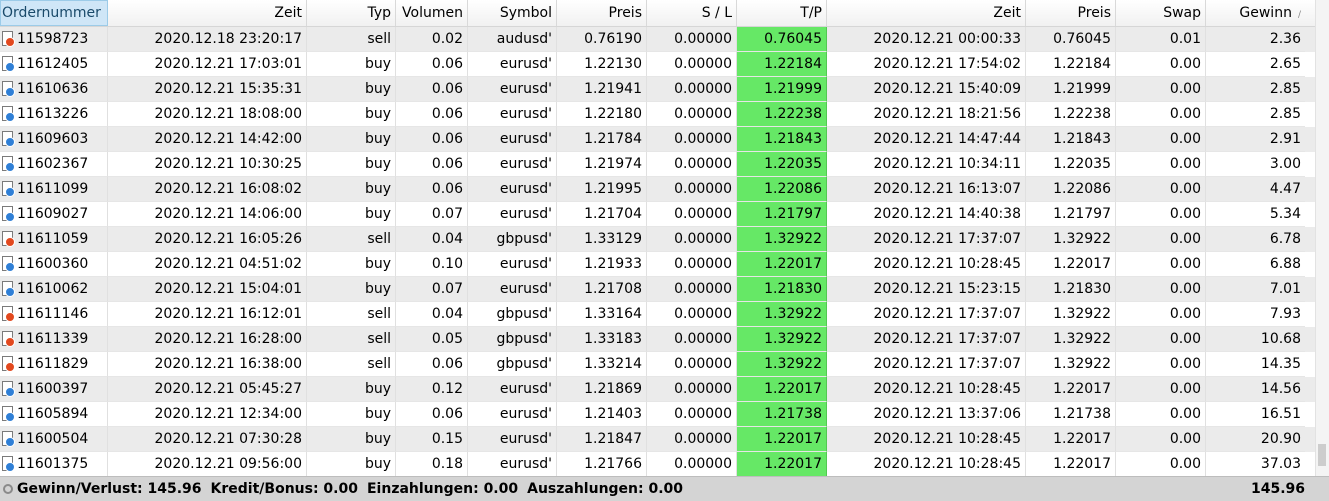 Image resolution: width=1329 pixels, height=501 pixels. What do you see at coordinates (54, 64) in the screenshot?
I see `row-order-cell: 11612405` at bounding box center [54, 64].